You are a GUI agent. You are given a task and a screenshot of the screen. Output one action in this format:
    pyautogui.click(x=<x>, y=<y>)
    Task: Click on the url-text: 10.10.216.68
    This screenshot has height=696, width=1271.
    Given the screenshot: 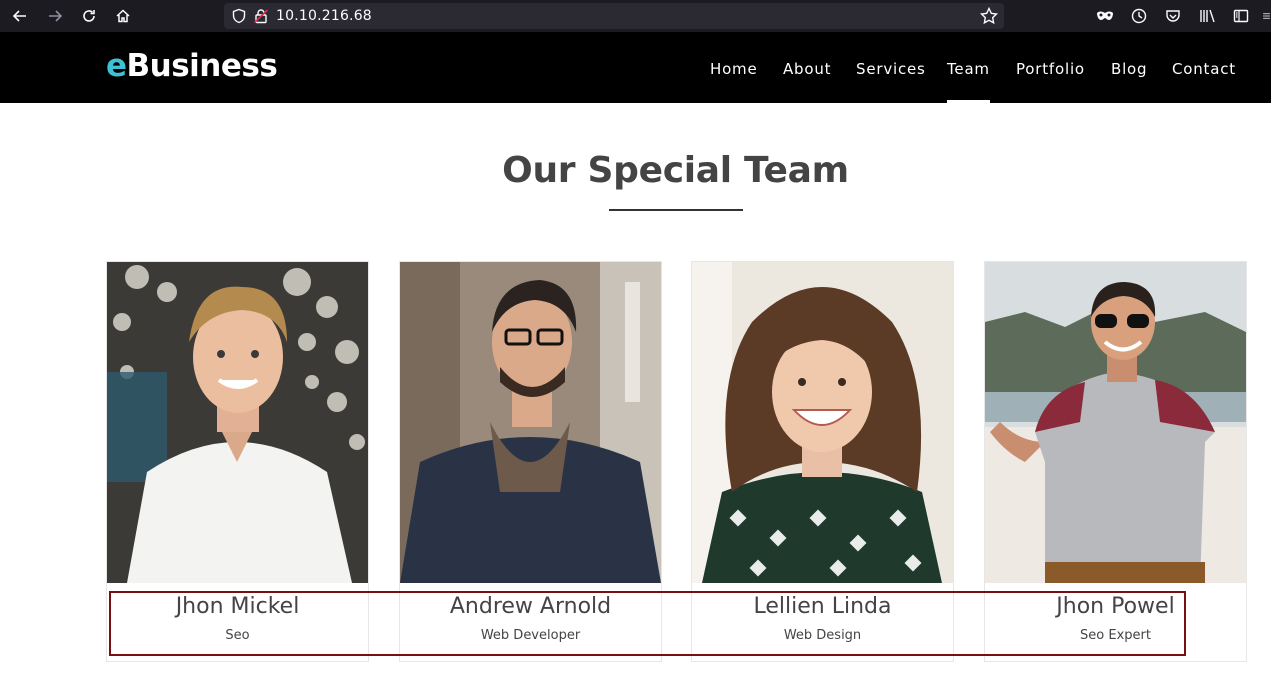 What is the action you would take?
    pyautogui.click(x=324, y=16)
    